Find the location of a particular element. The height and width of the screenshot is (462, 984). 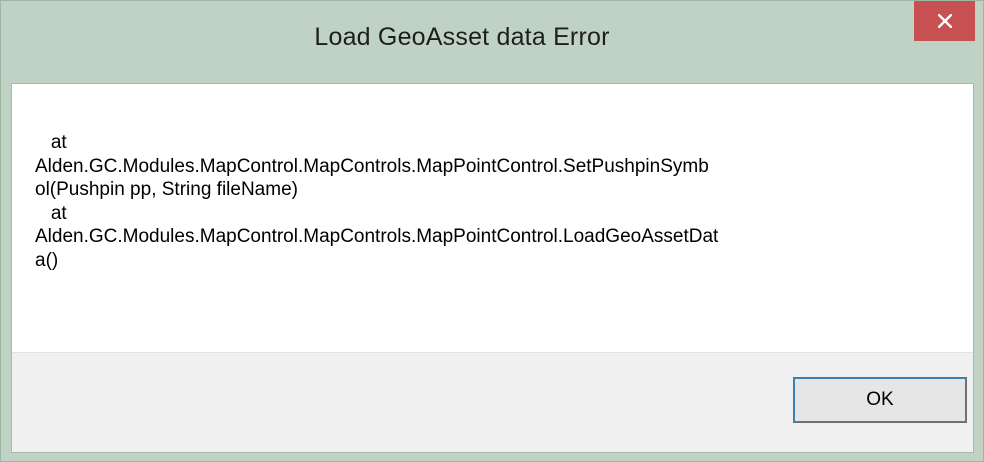

close-icon is located at coordinates (944, 21).